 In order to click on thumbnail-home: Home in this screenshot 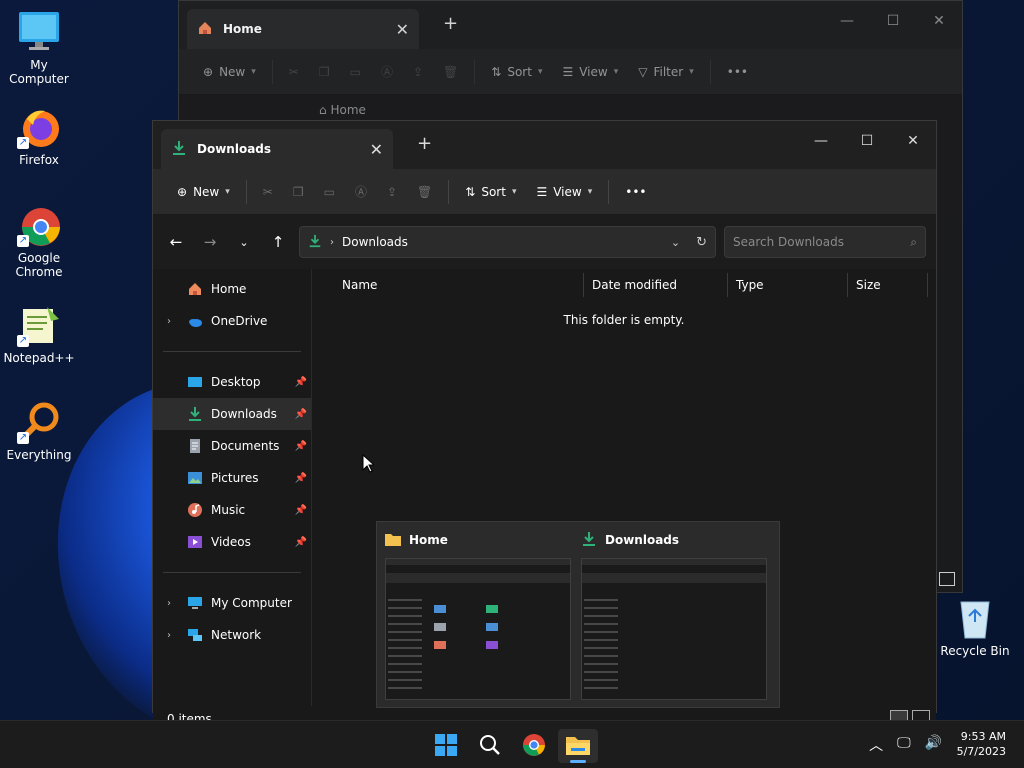, I will do `click(479, 614)`.